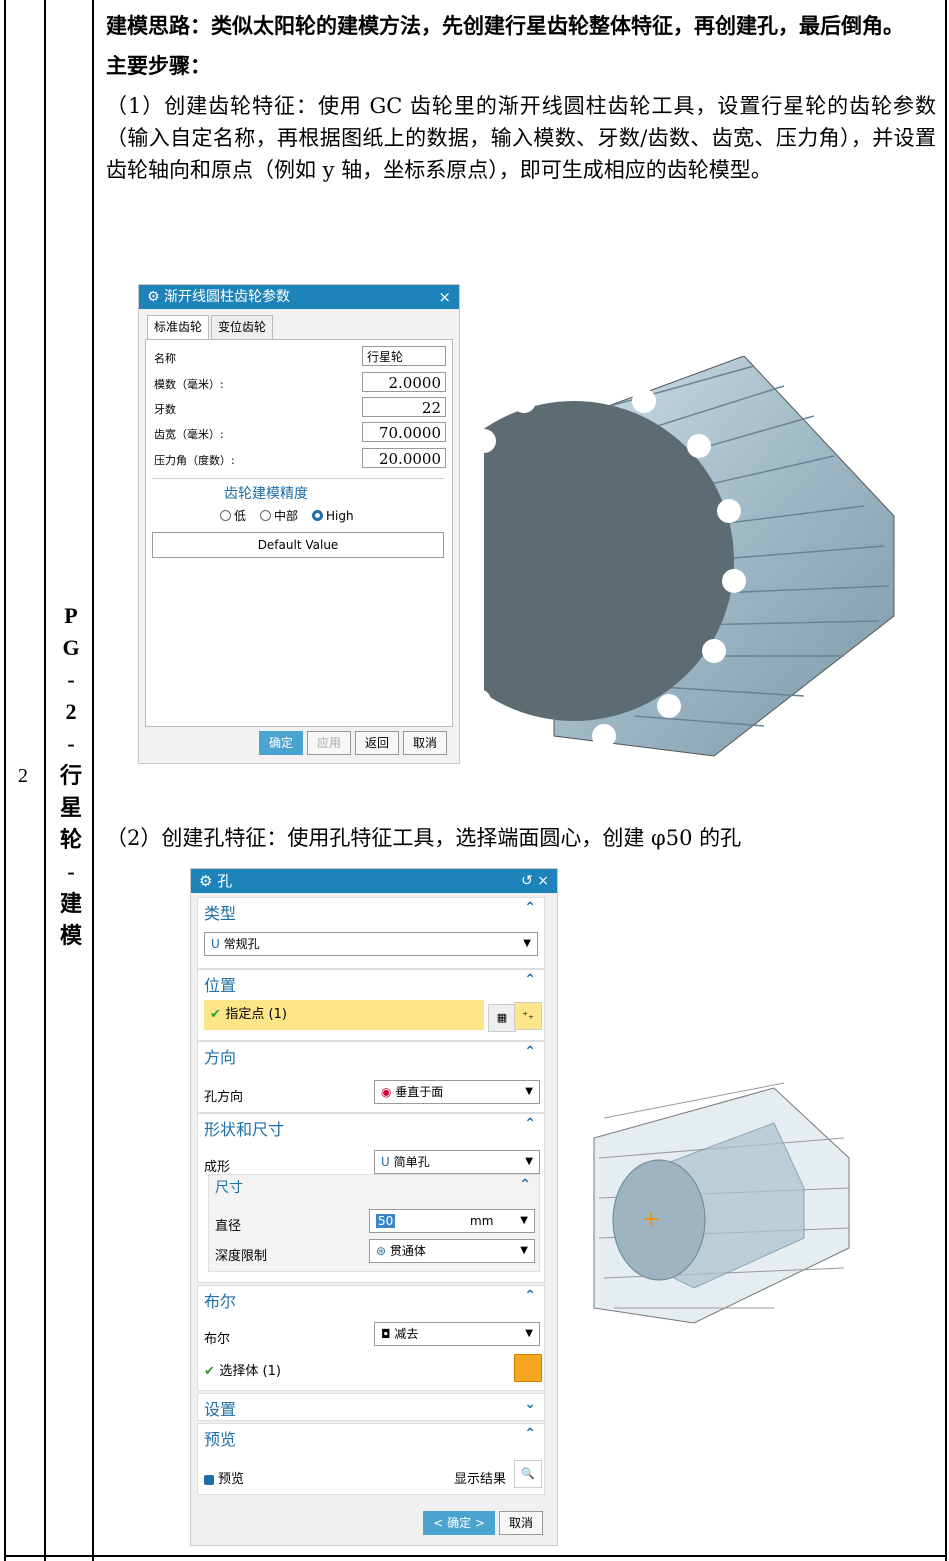 This screenshot has width=949, height=1561. I want to click on form-label: 成形, so click(217, 1167).